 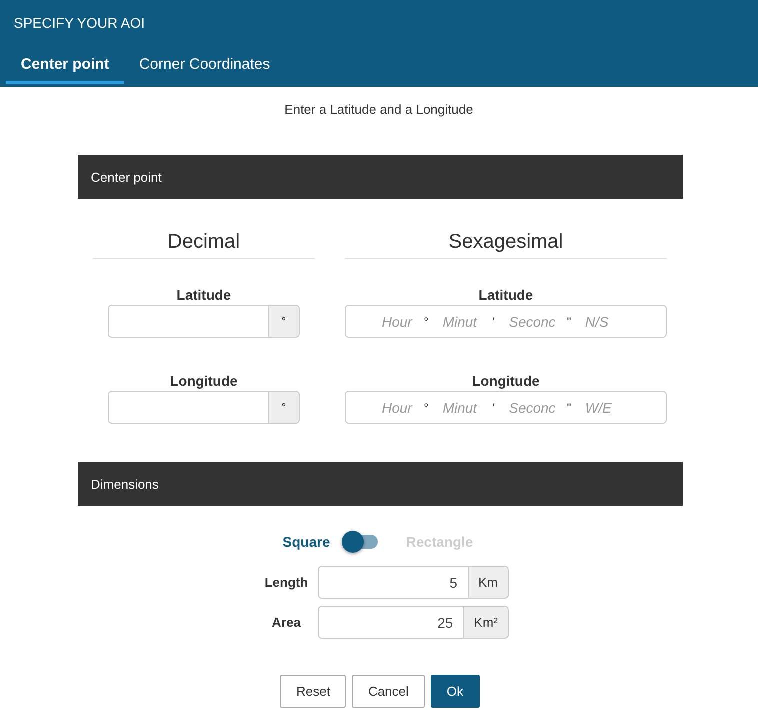 What do you see at coordinates (380, 484) in the screenshot?
I see `section-header: Dimensions` at bounding box center [380, 484].